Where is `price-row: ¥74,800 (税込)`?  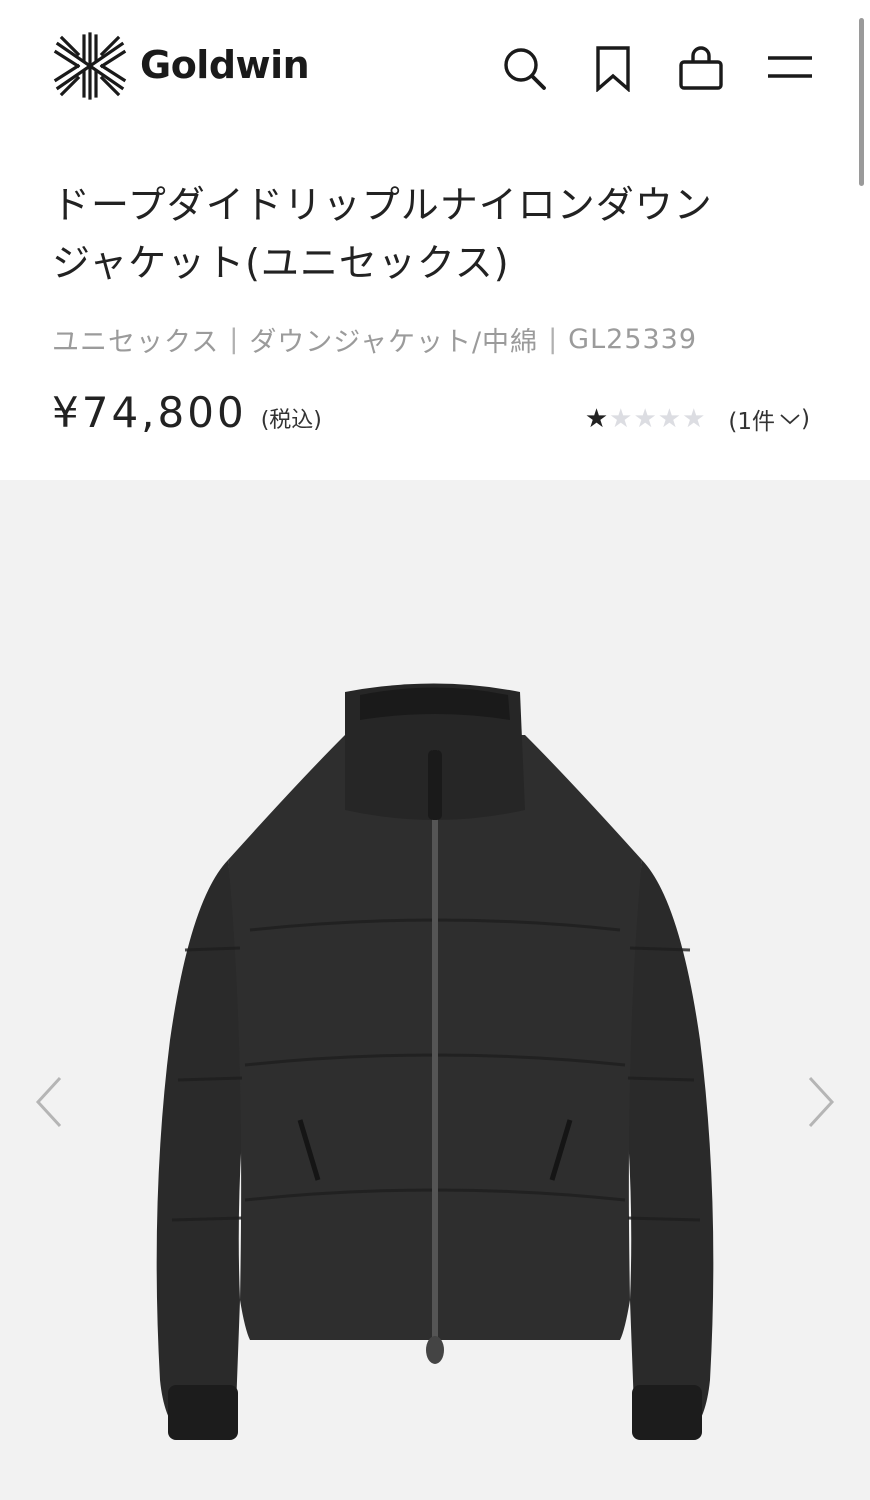 price-row: ¥74,800 (税込) is located at coordinates (187, 412).